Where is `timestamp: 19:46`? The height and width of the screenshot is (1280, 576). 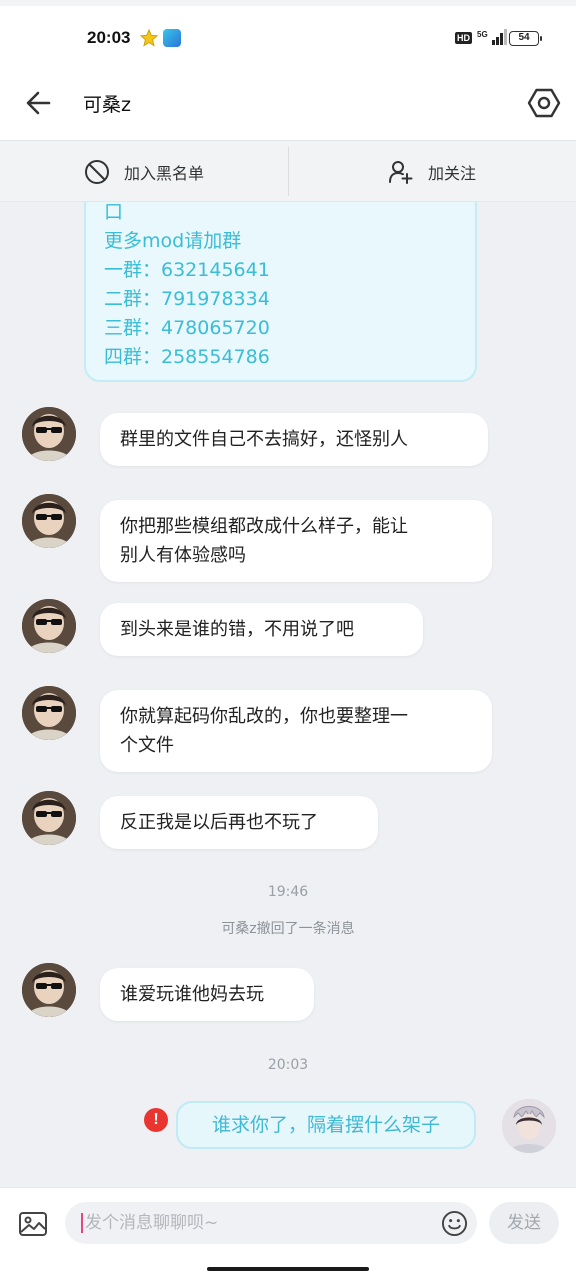
timestamp: 19:46 is located at coordinates (288, 892).